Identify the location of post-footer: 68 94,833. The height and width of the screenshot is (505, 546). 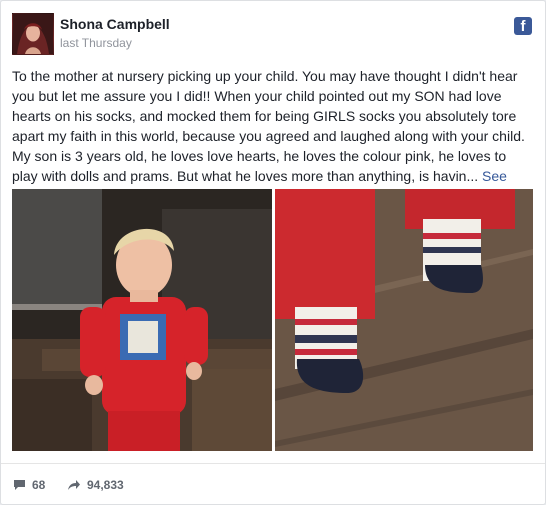
(273, 483).